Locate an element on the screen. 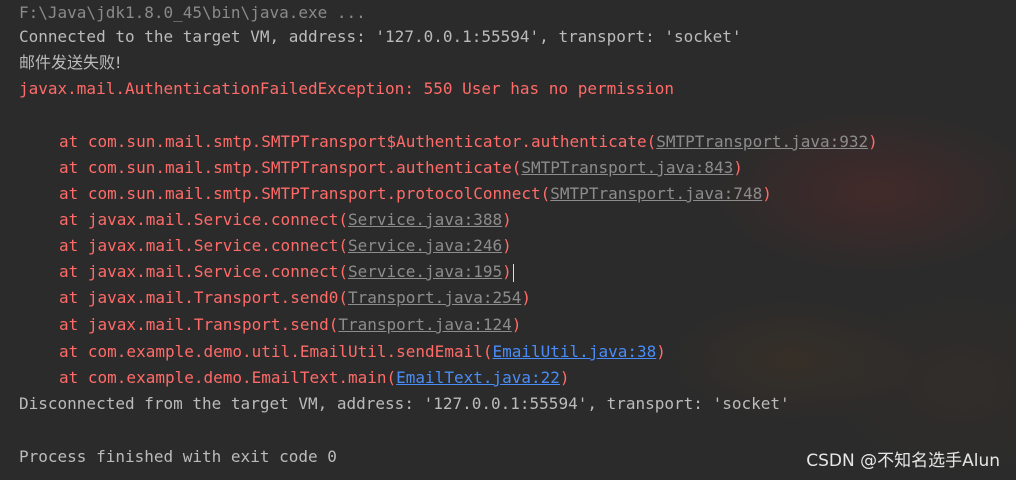 This screenshot has height=480, width=1016. text-caret is located at coordinates (513, 272).